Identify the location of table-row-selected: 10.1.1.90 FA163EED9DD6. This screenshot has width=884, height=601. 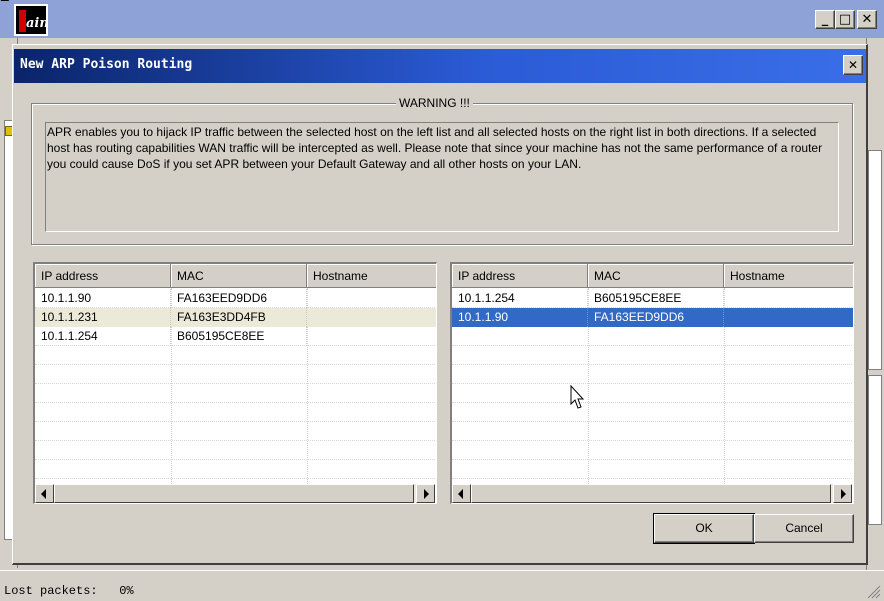
(652, 317).